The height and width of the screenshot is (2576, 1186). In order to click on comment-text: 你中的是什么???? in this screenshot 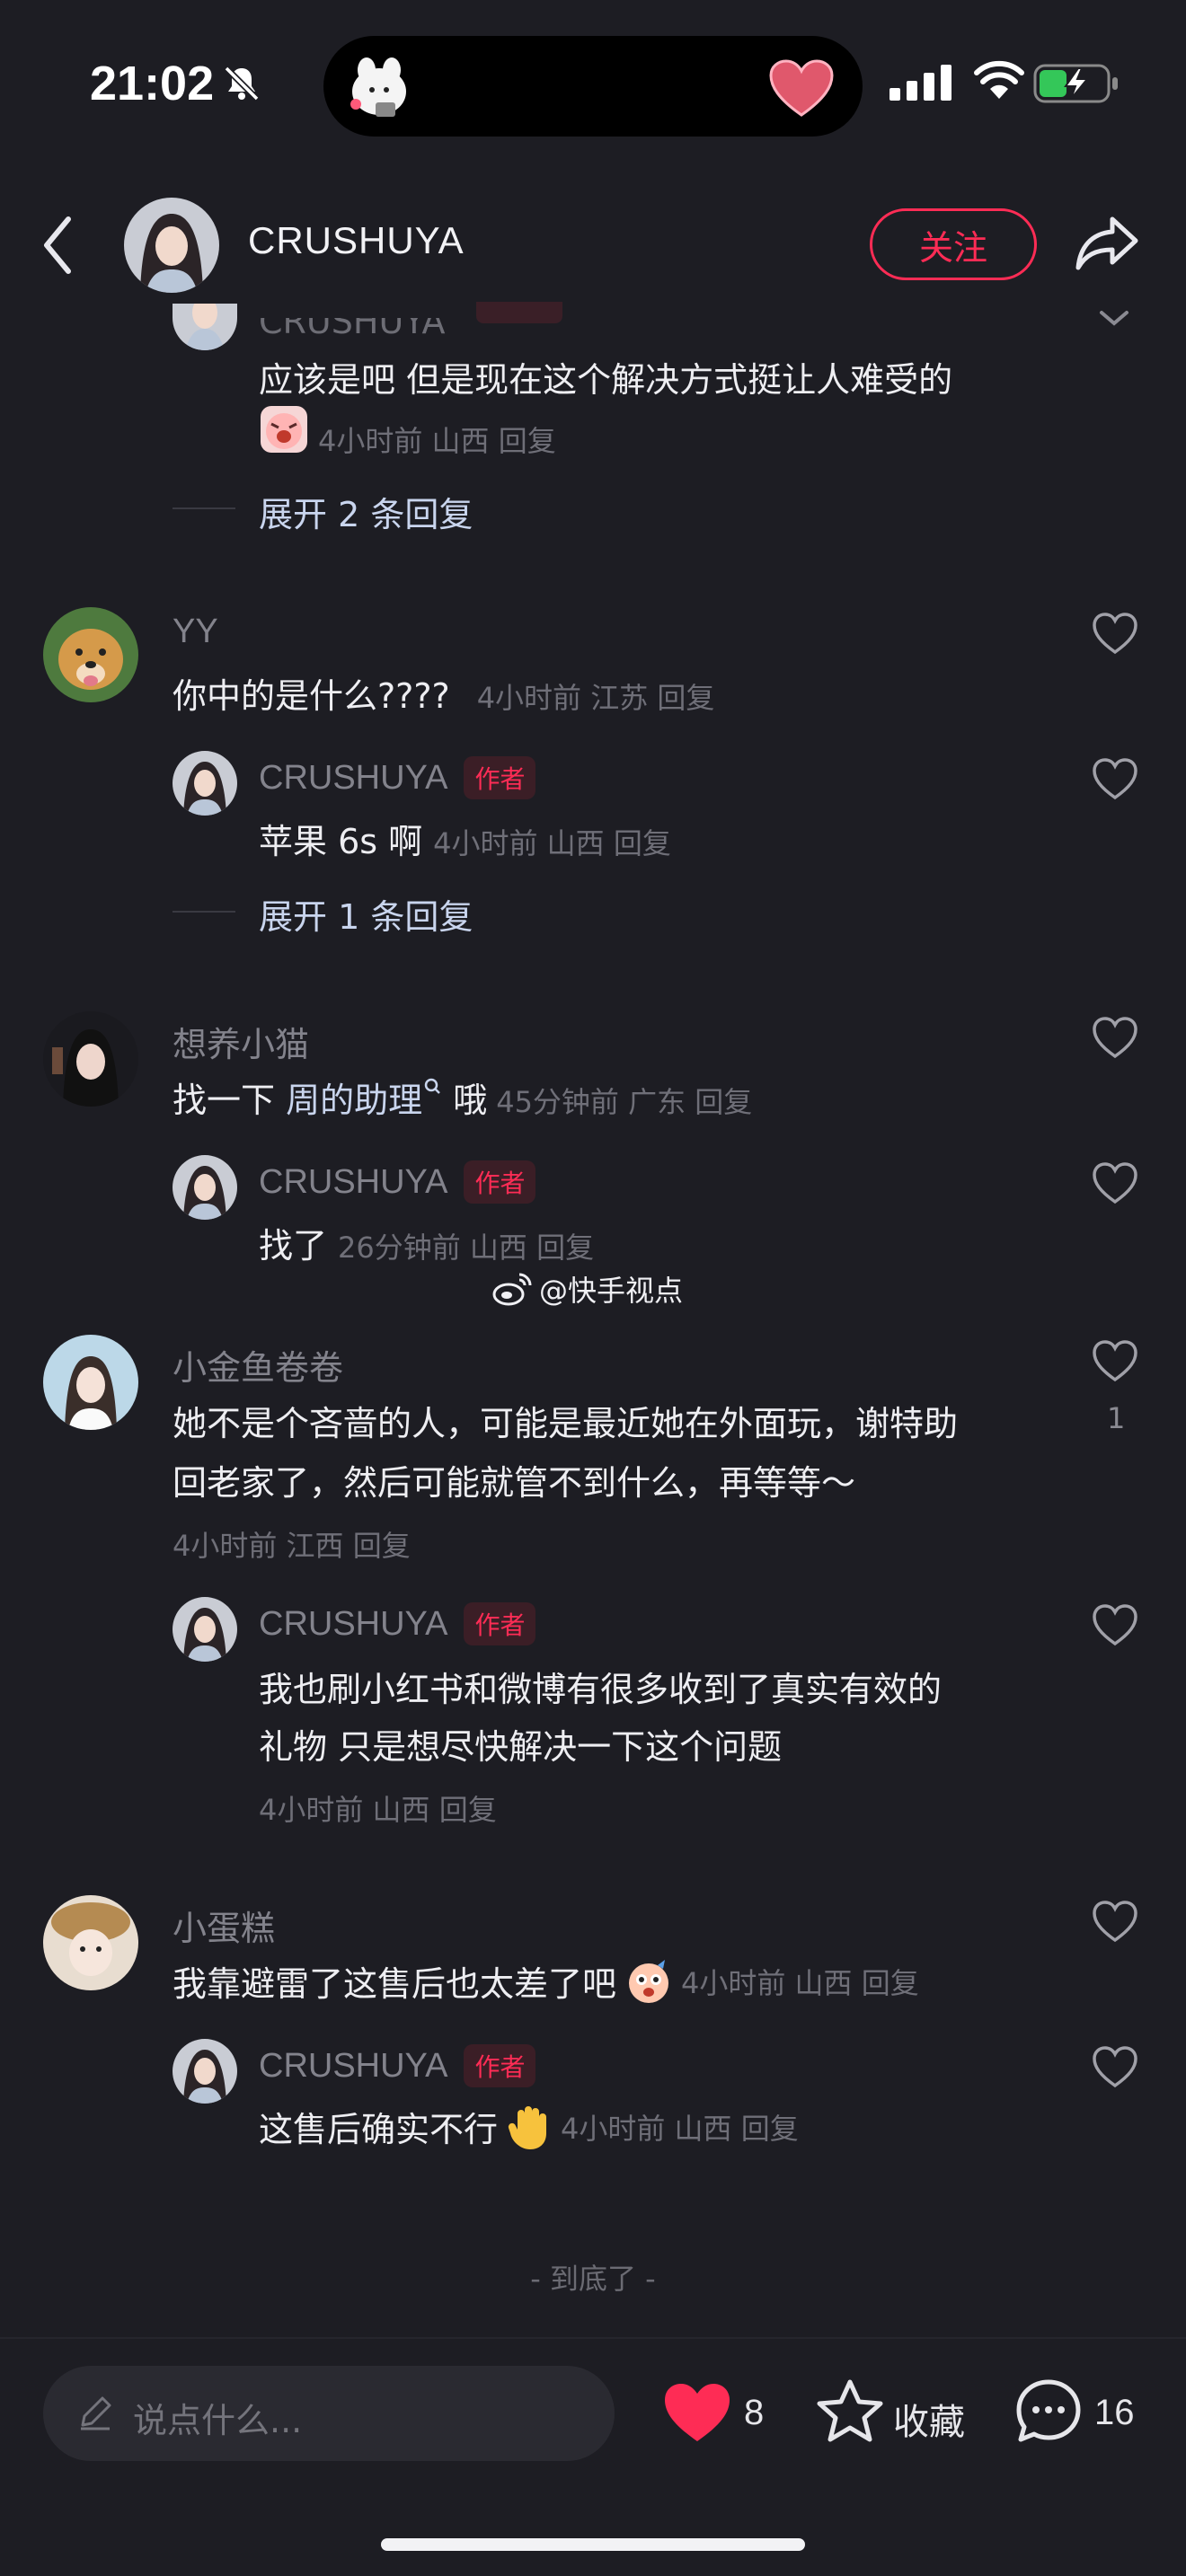, I will do `click(311, 696)`.